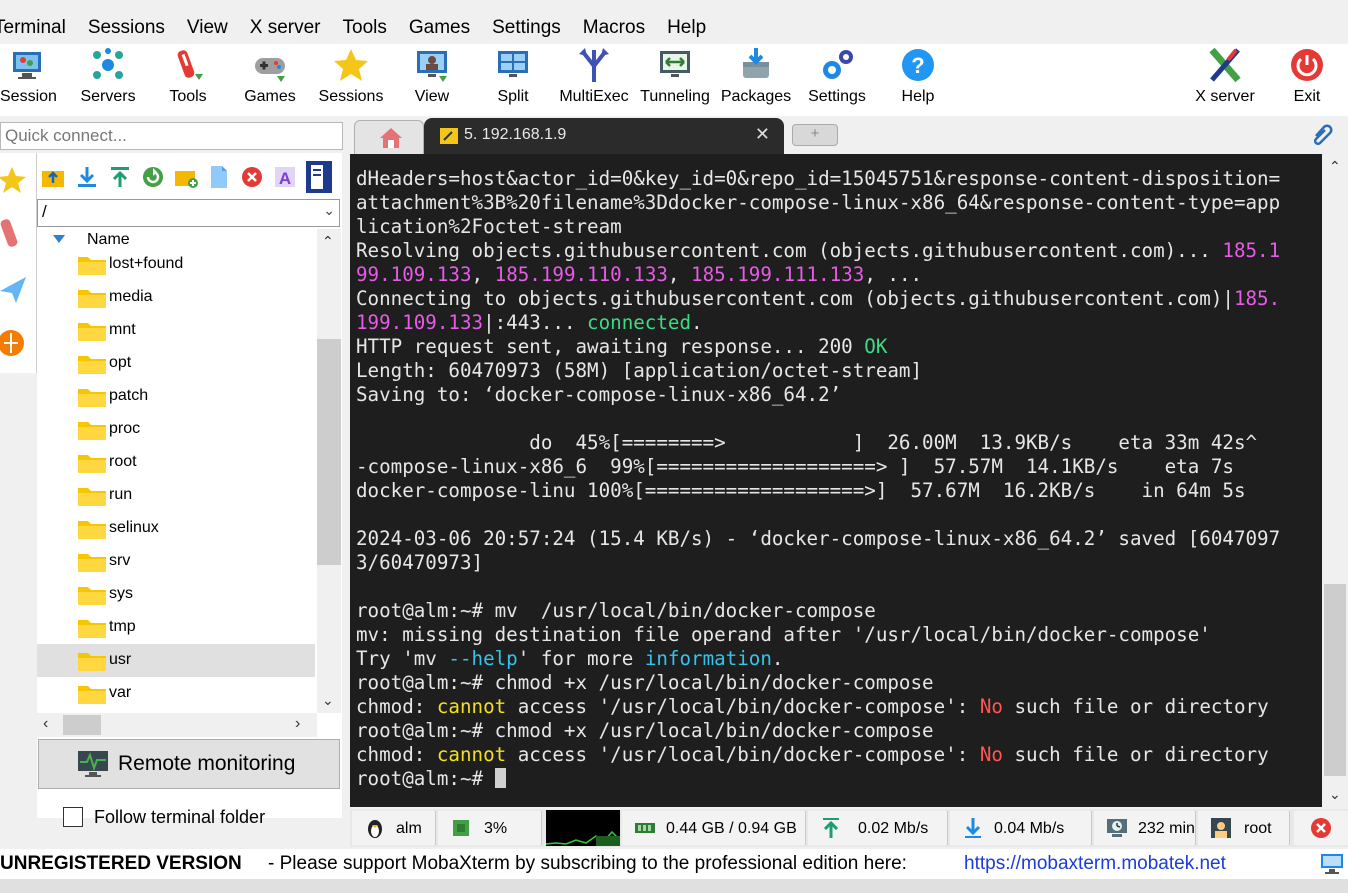 The width and height of the screenshot is (1348, 893). What do you see at coordinates (708, 658) in the screenshot?
I see `terminal-text: information` at bounding box center [708, 658].